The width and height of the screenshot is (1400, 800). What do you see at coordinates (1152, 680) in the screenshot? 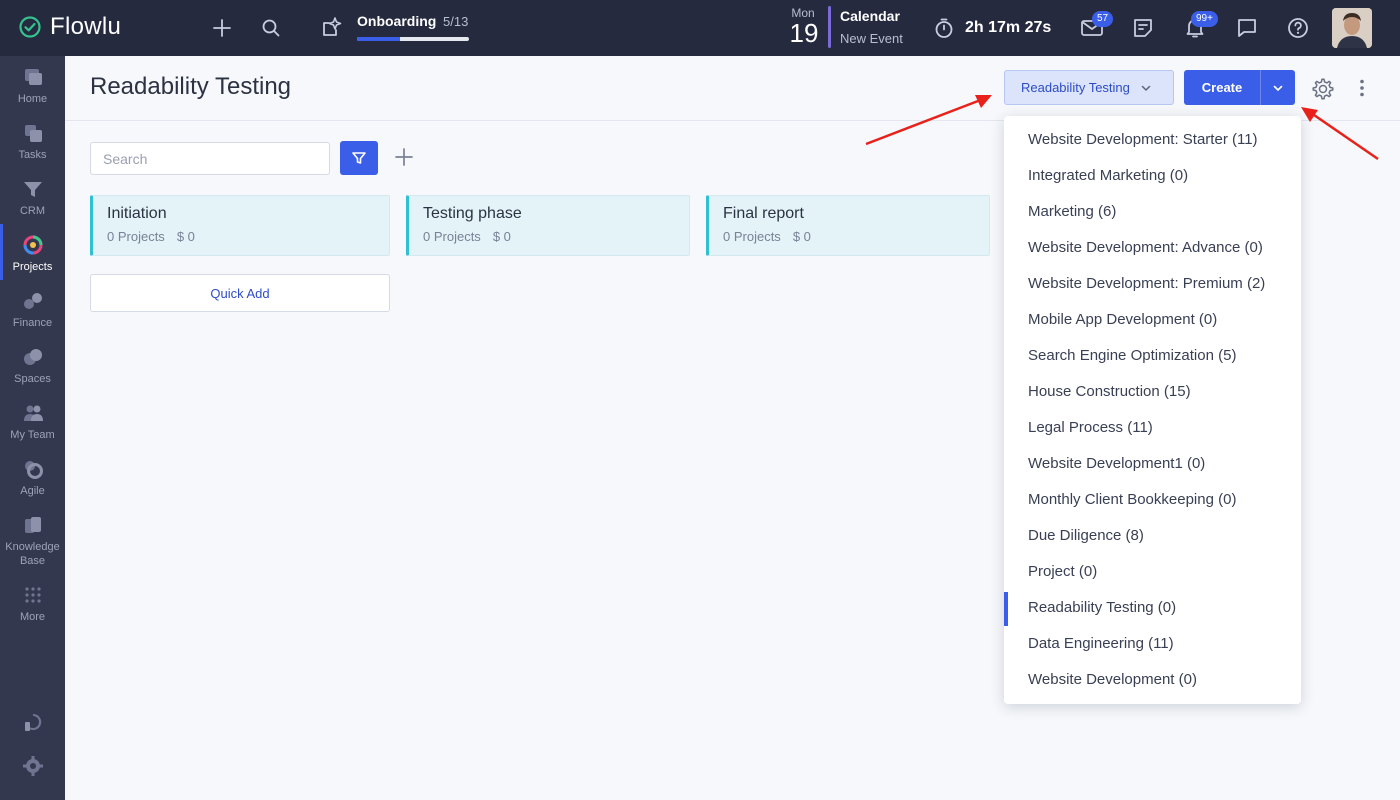
I see `pipeline-option: Website Development (0)` at bounding box center [1152, 680].